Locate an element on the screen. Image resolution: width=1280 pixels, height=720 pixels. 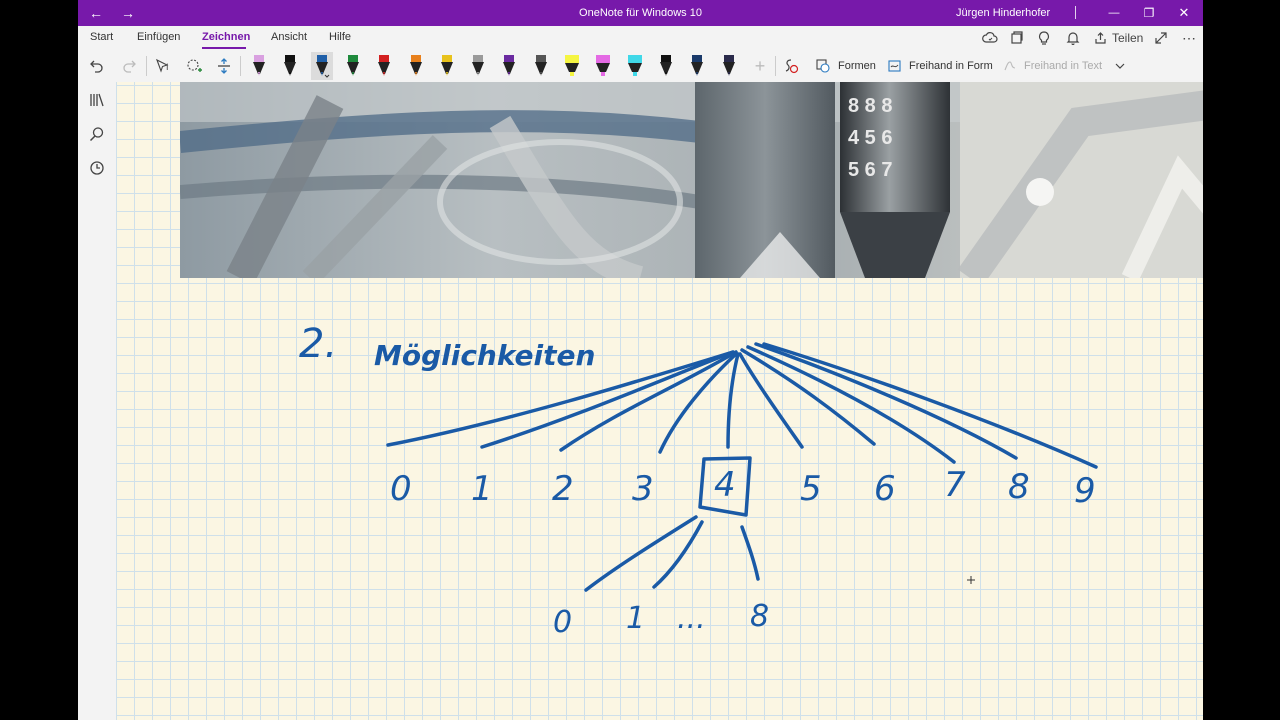
pen-gray-icon is located at coordinates (478, 66).